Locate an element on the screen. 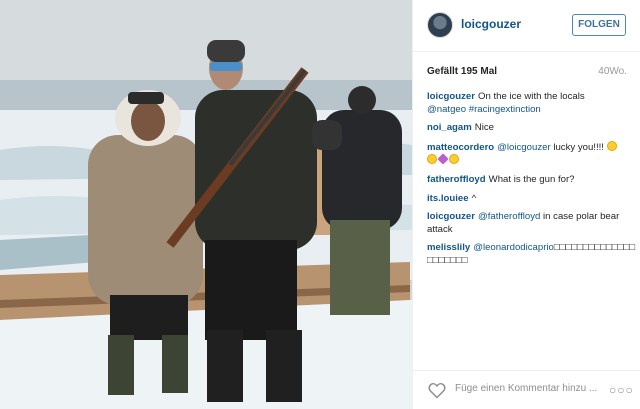  comment-mention: @leonardodicaprio is located at coordinates (513, 247).